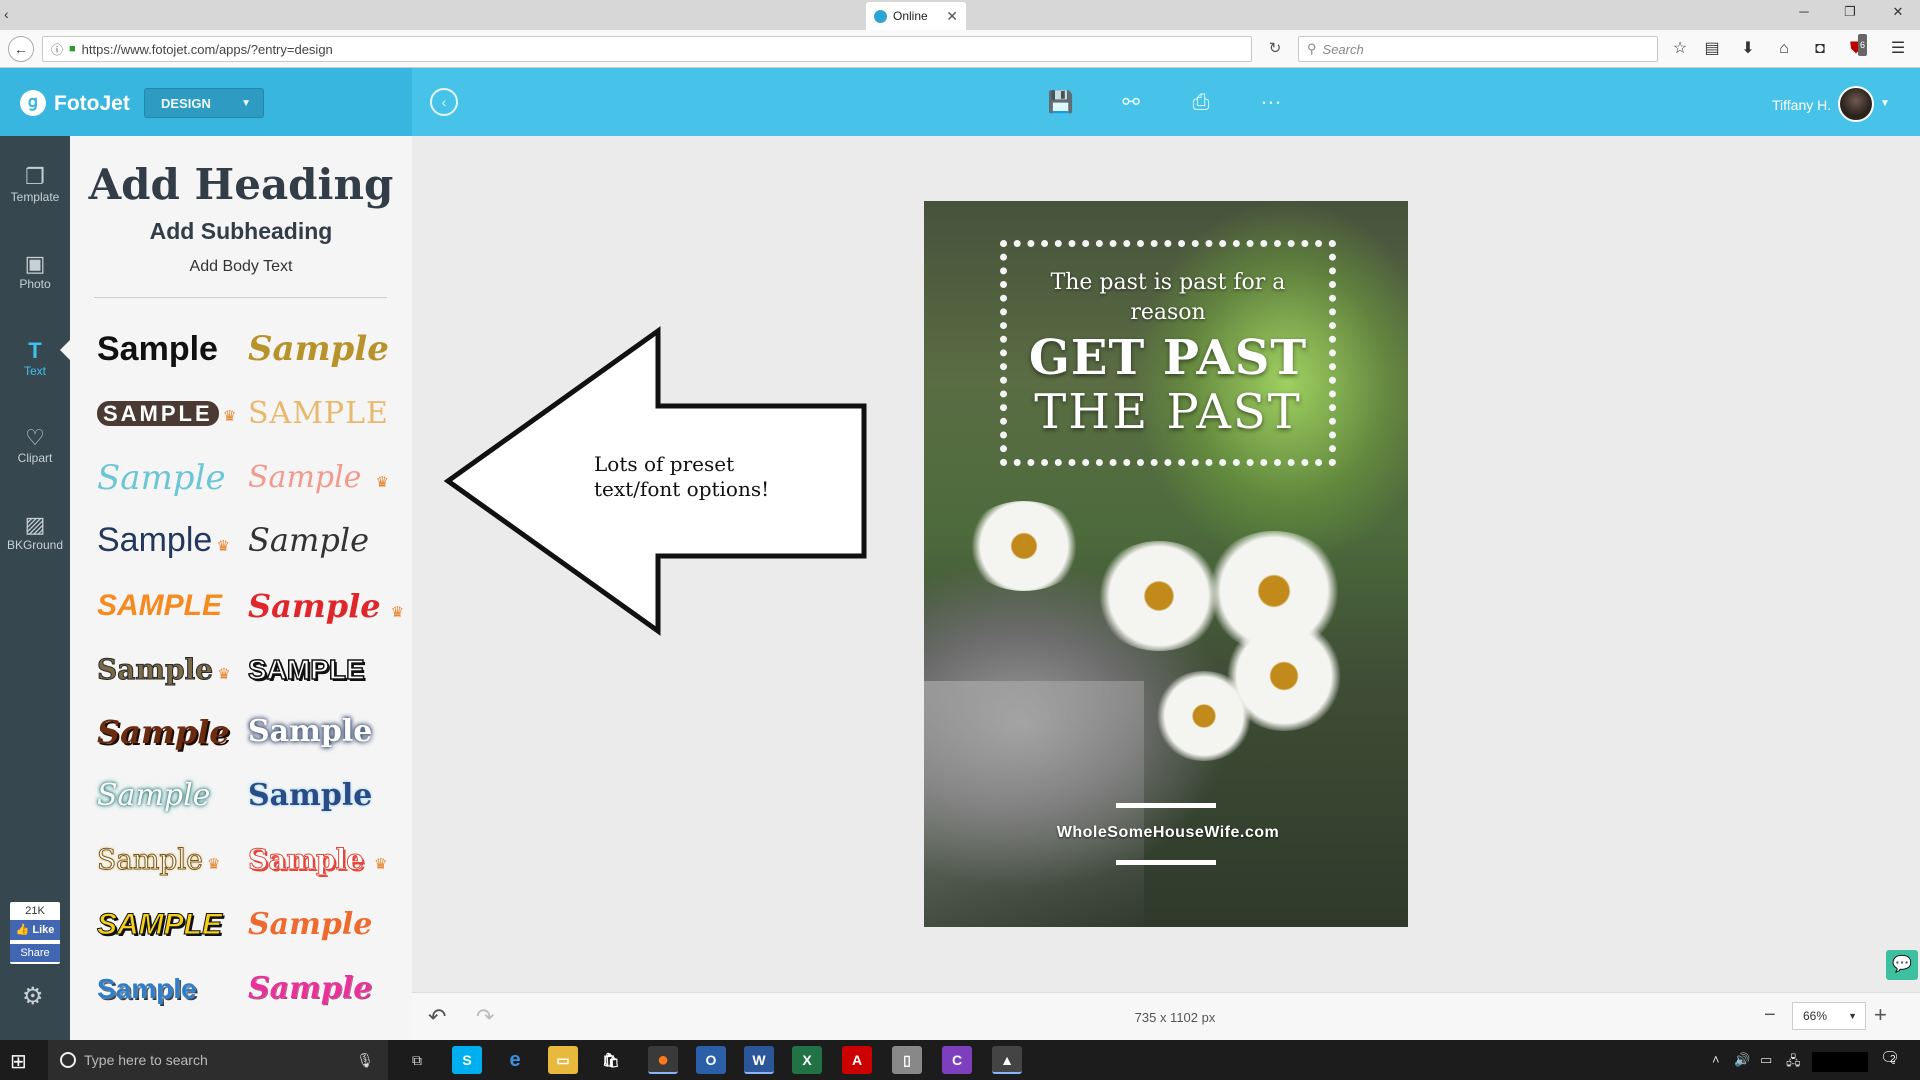  Describe the element at coordinates (1804, 11) in the screenshot. I see `minimize-icon: ─` at that location.